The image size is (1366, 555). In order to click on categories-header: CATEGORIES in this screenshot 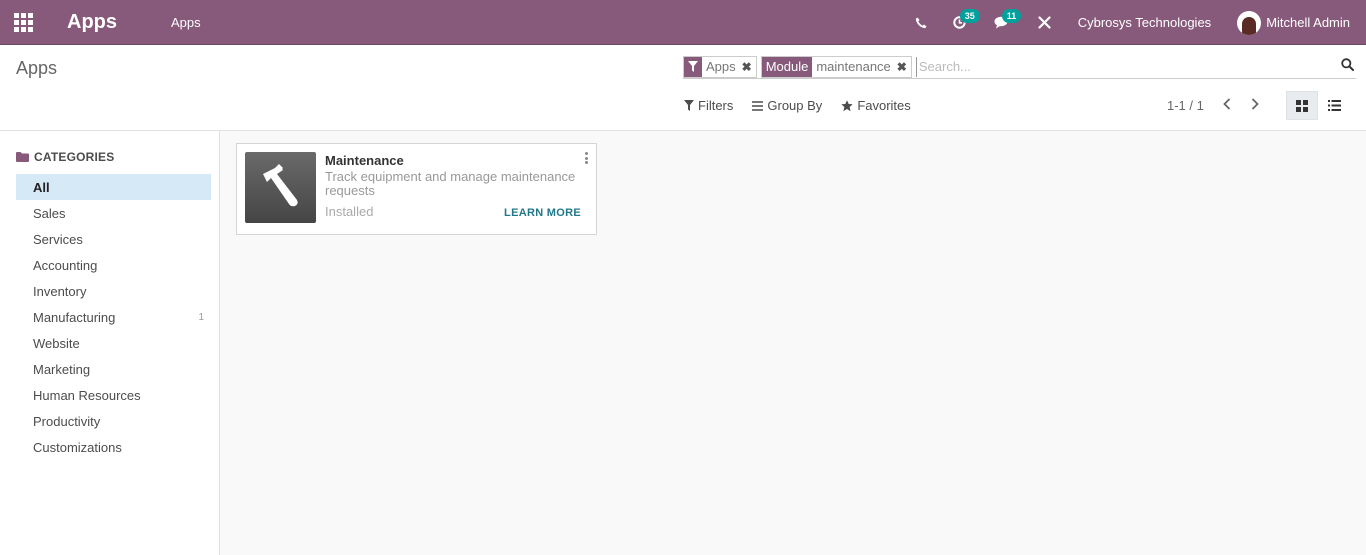, I will do `click(65, 157)`.